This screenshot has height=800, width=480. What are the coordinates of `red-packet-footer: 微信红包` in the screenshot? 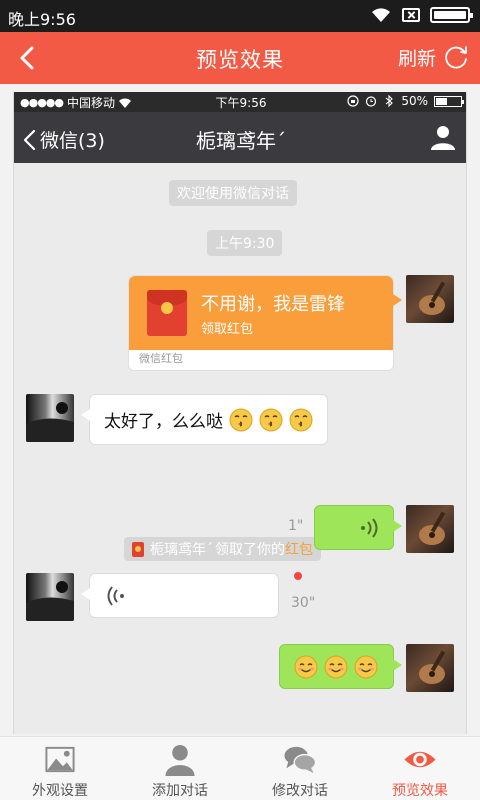 It's located at (161, 358).